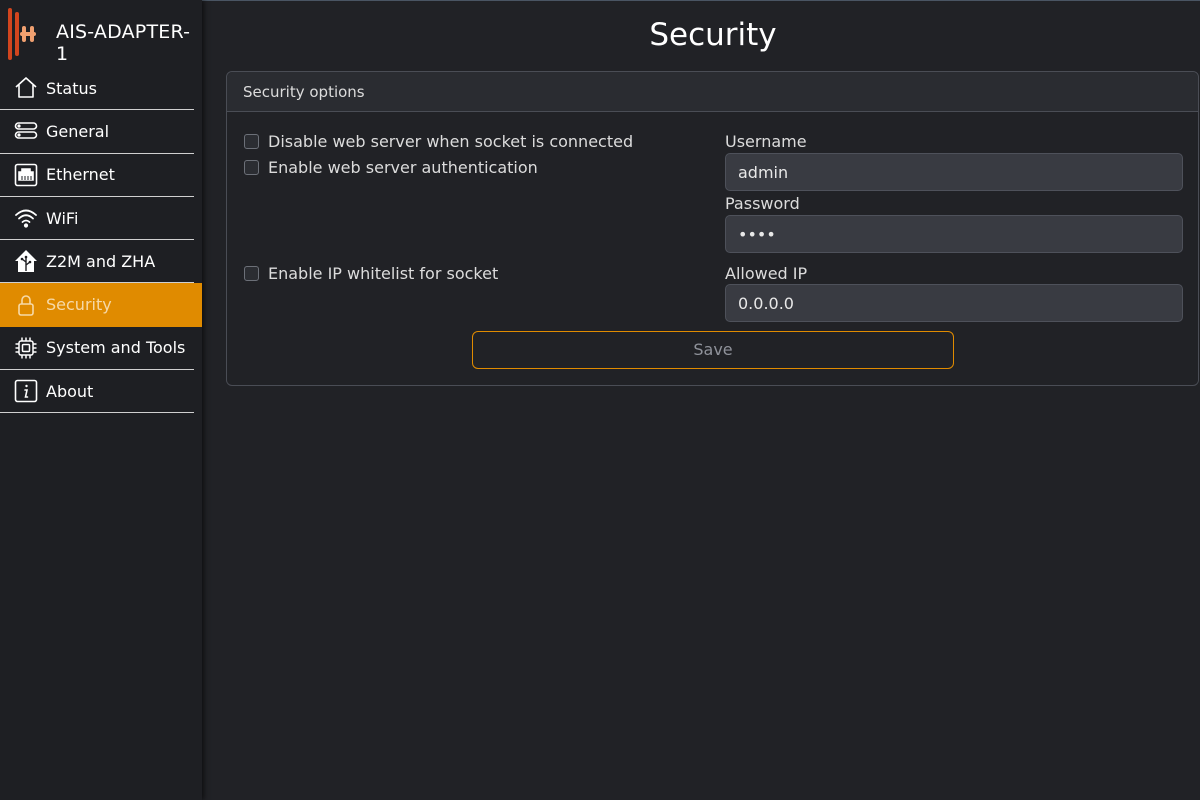 This screenshot has height=800, width=1200. What do you see at coordinates (26, 88) in the screenshot?
I see `home-icon` at bounding box center [26, 88].